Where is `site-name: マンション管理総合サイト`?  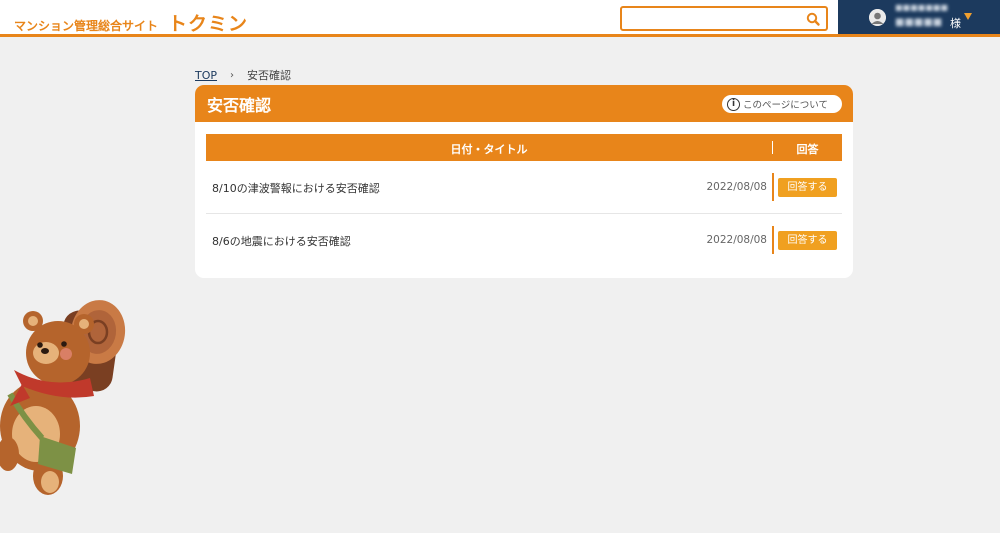
site-name: マンション管理総合サイト is located at coordinates (86, 26).